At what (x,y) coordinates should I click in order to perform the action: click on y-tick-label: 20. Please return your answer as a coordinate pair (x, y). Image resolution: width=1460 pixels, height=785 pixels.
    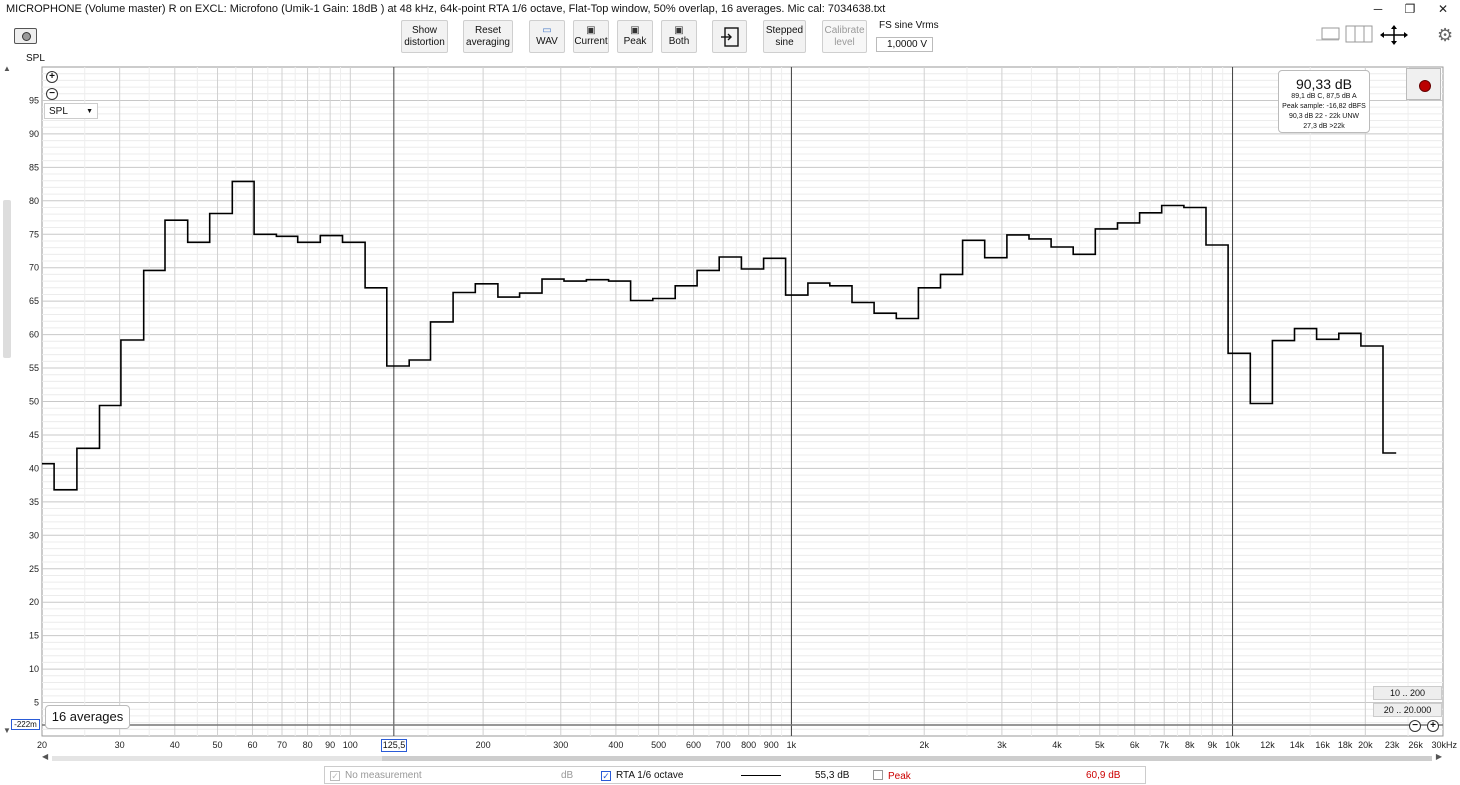
    Looking at the image, I should click on (34, 602).